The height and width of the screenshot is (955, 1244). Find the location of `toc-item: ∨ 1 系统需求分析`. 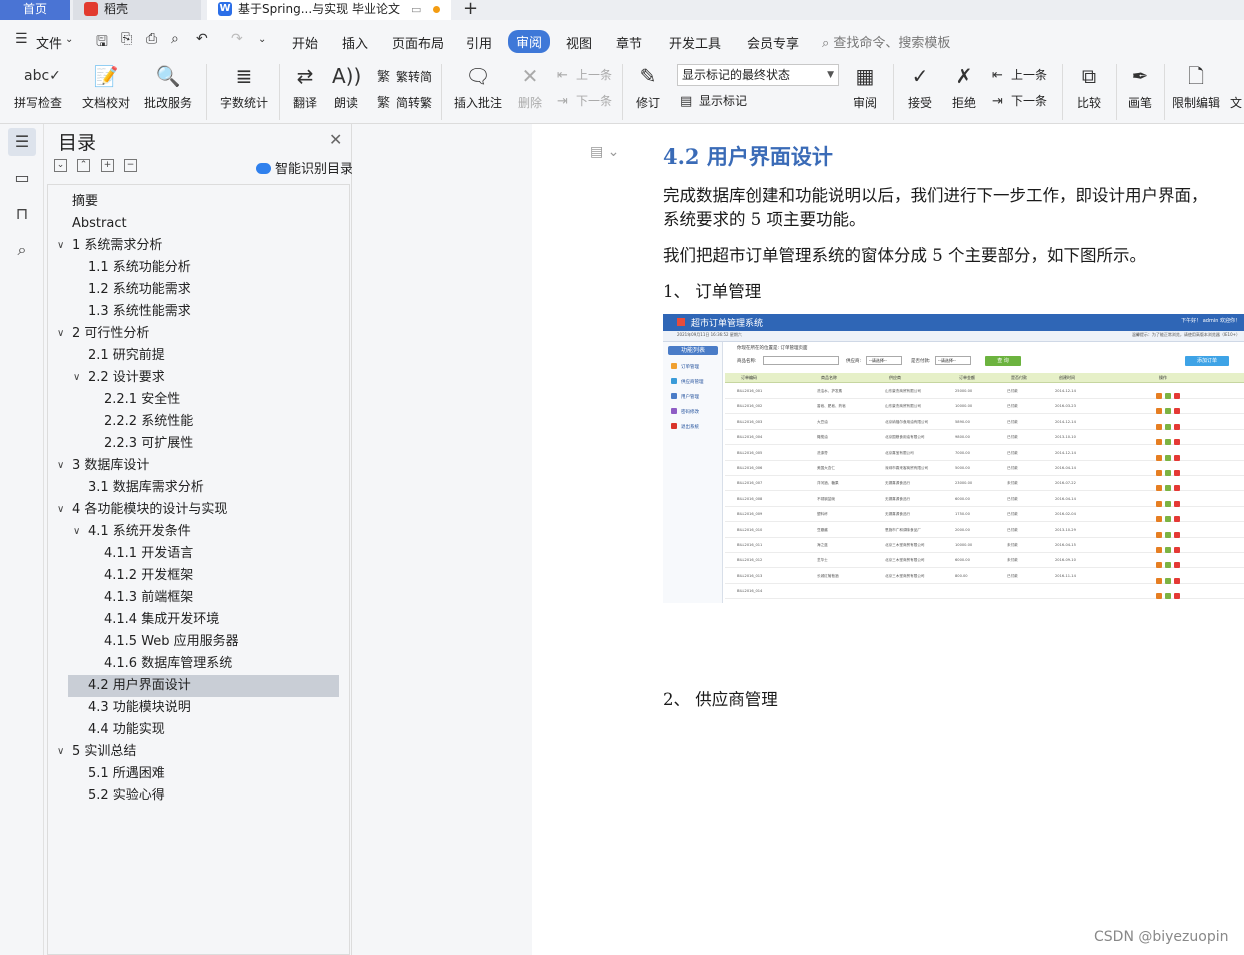

toc-item: ∨ 1 系统需求分析 is located at coordinates (198, 246).